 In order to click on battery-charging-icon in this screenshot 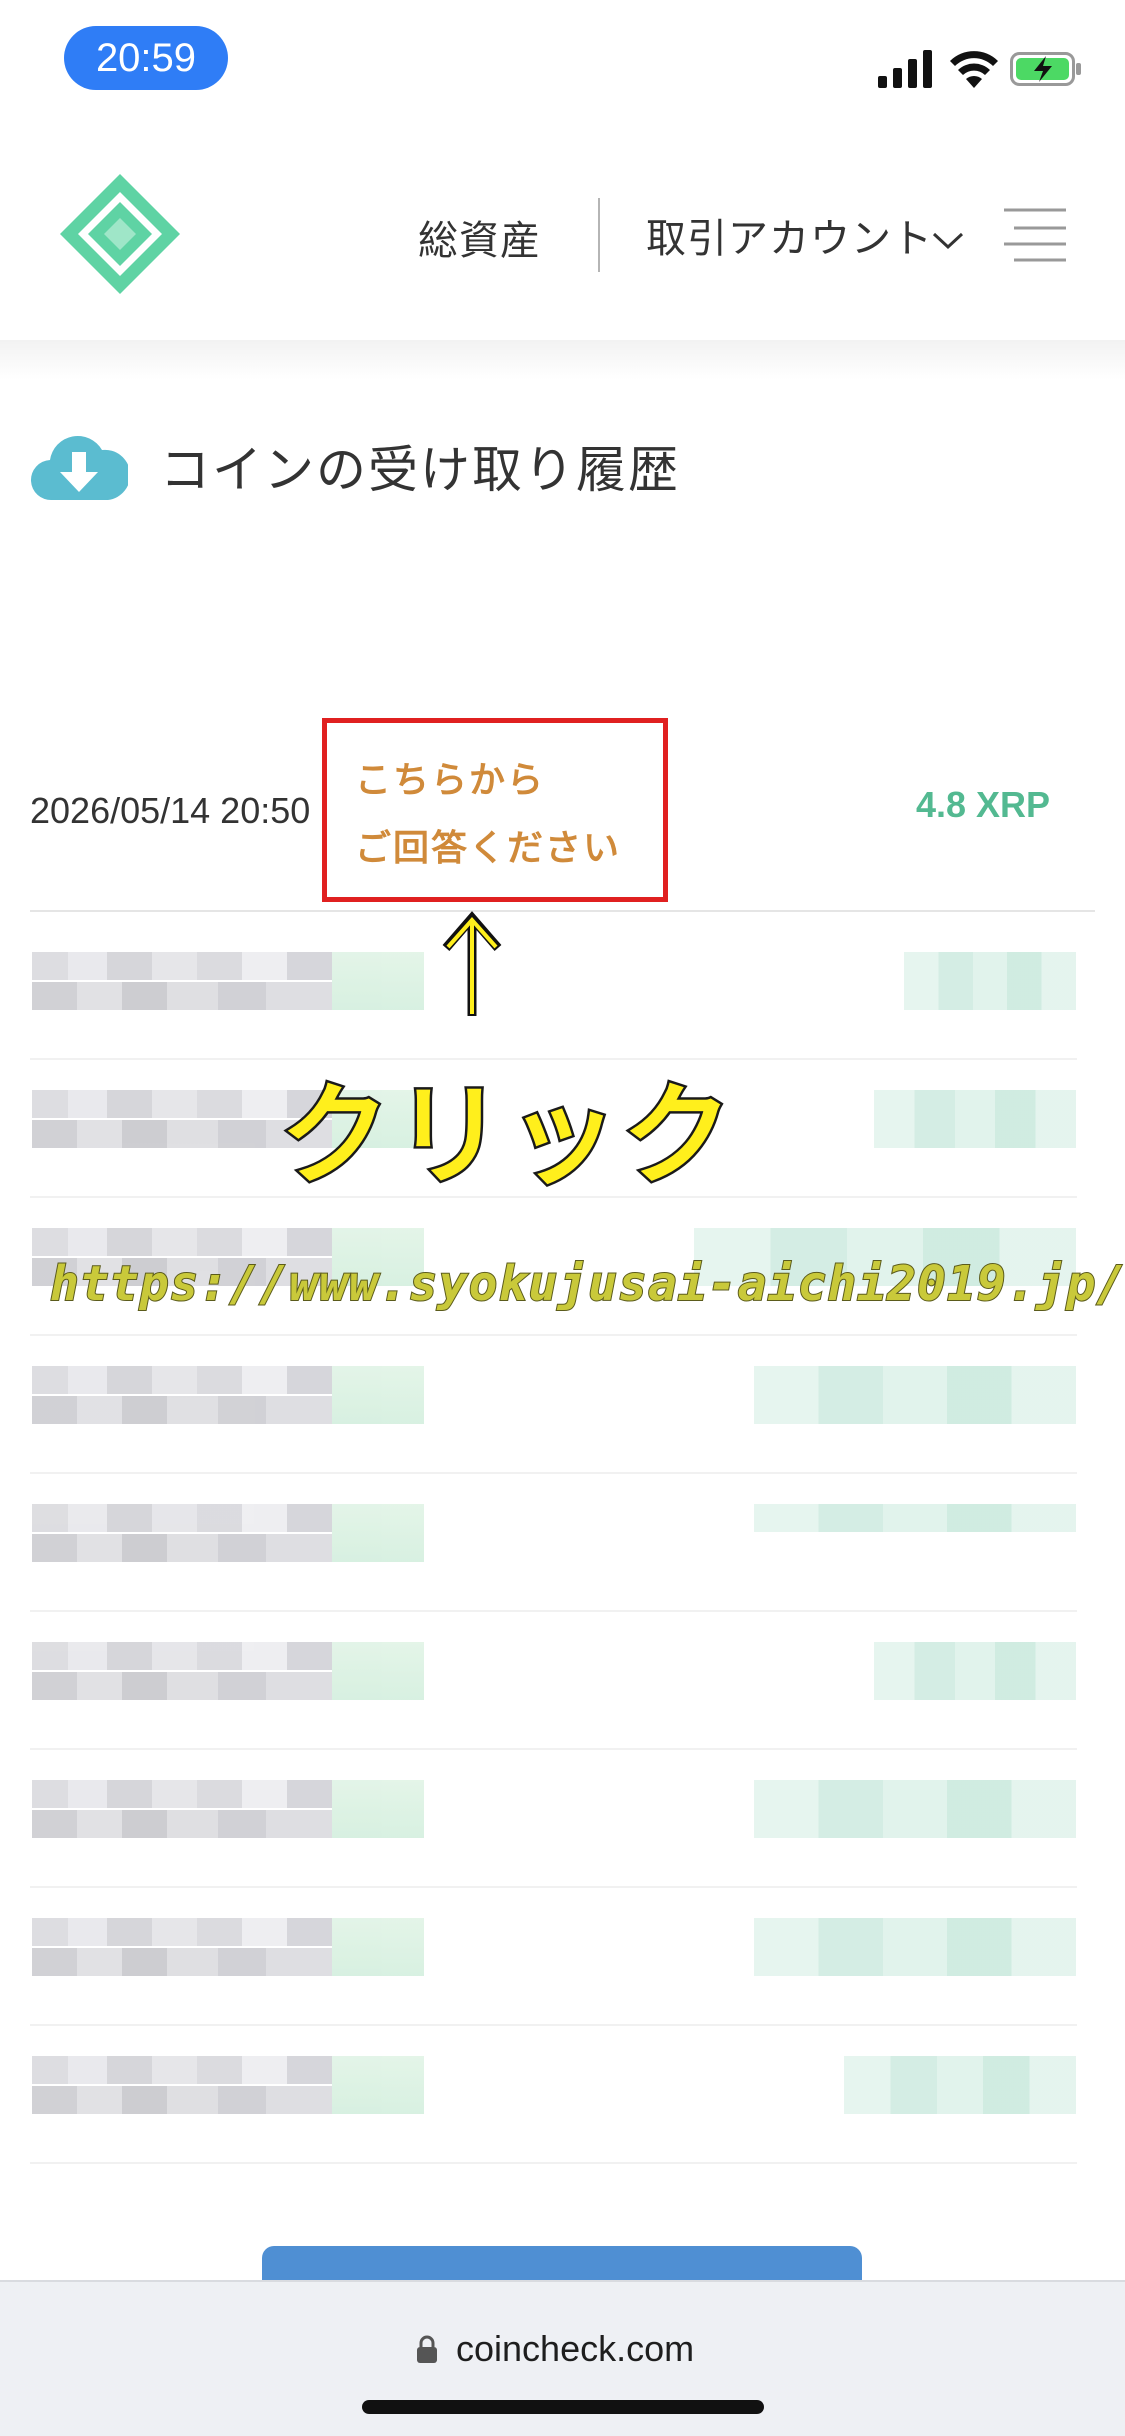, I will do `click(1045, 69)`.